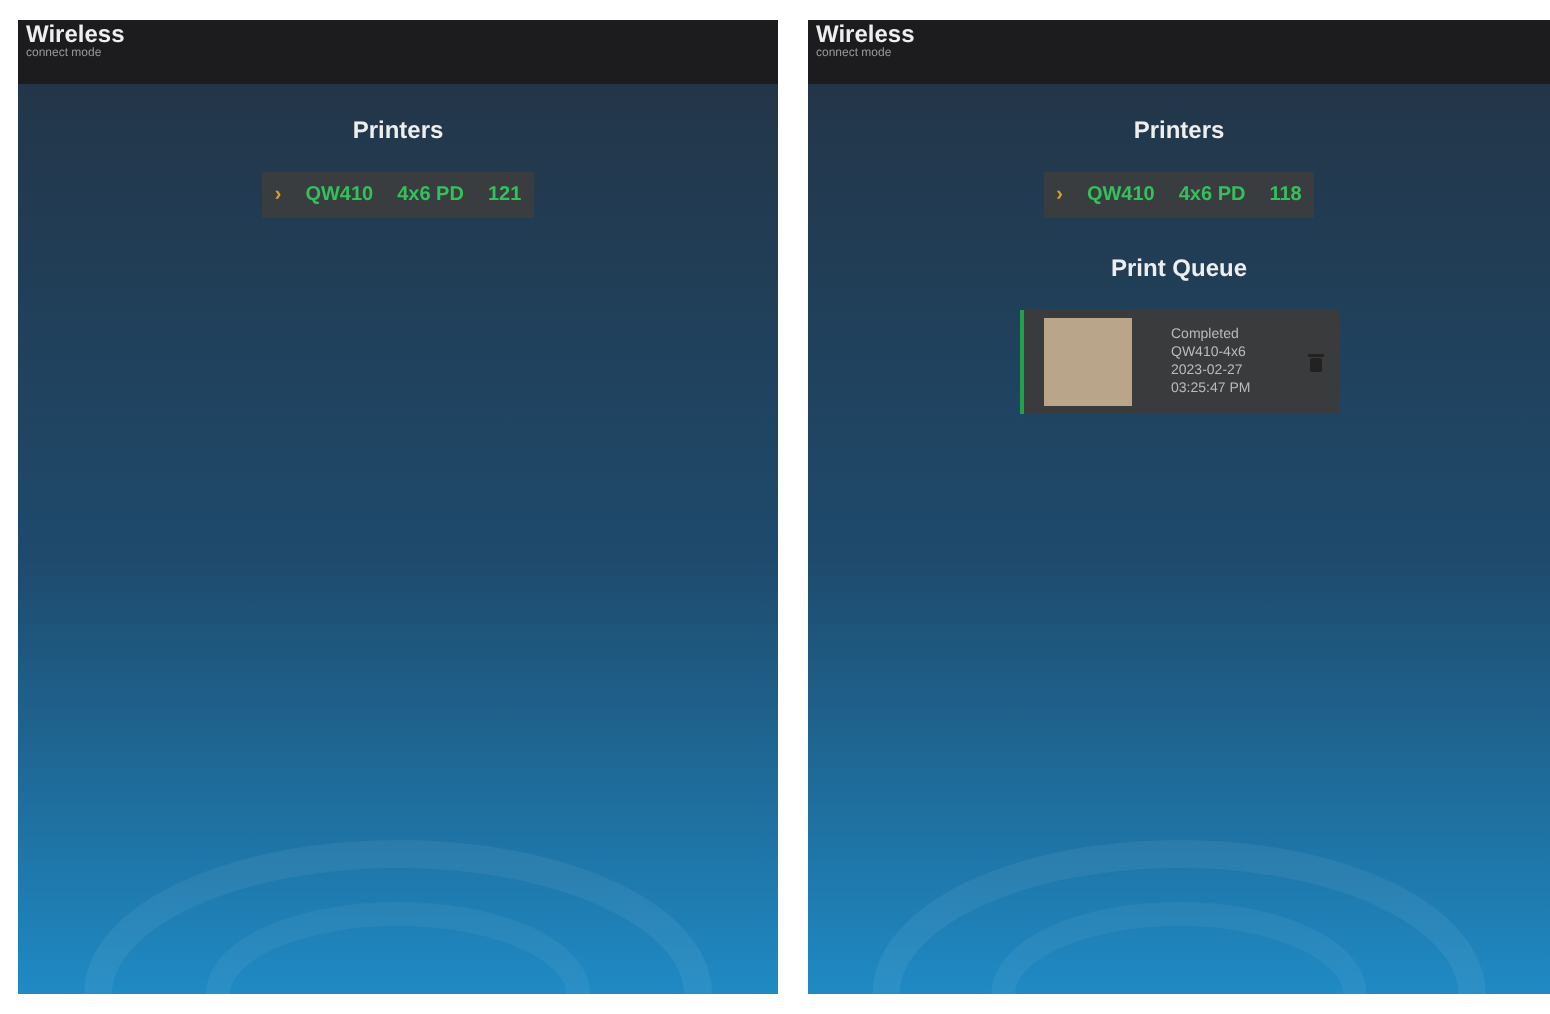  Describe the element at coordinates (1087, 362) in the screenshot. I see `photo-placeholder` at that location.